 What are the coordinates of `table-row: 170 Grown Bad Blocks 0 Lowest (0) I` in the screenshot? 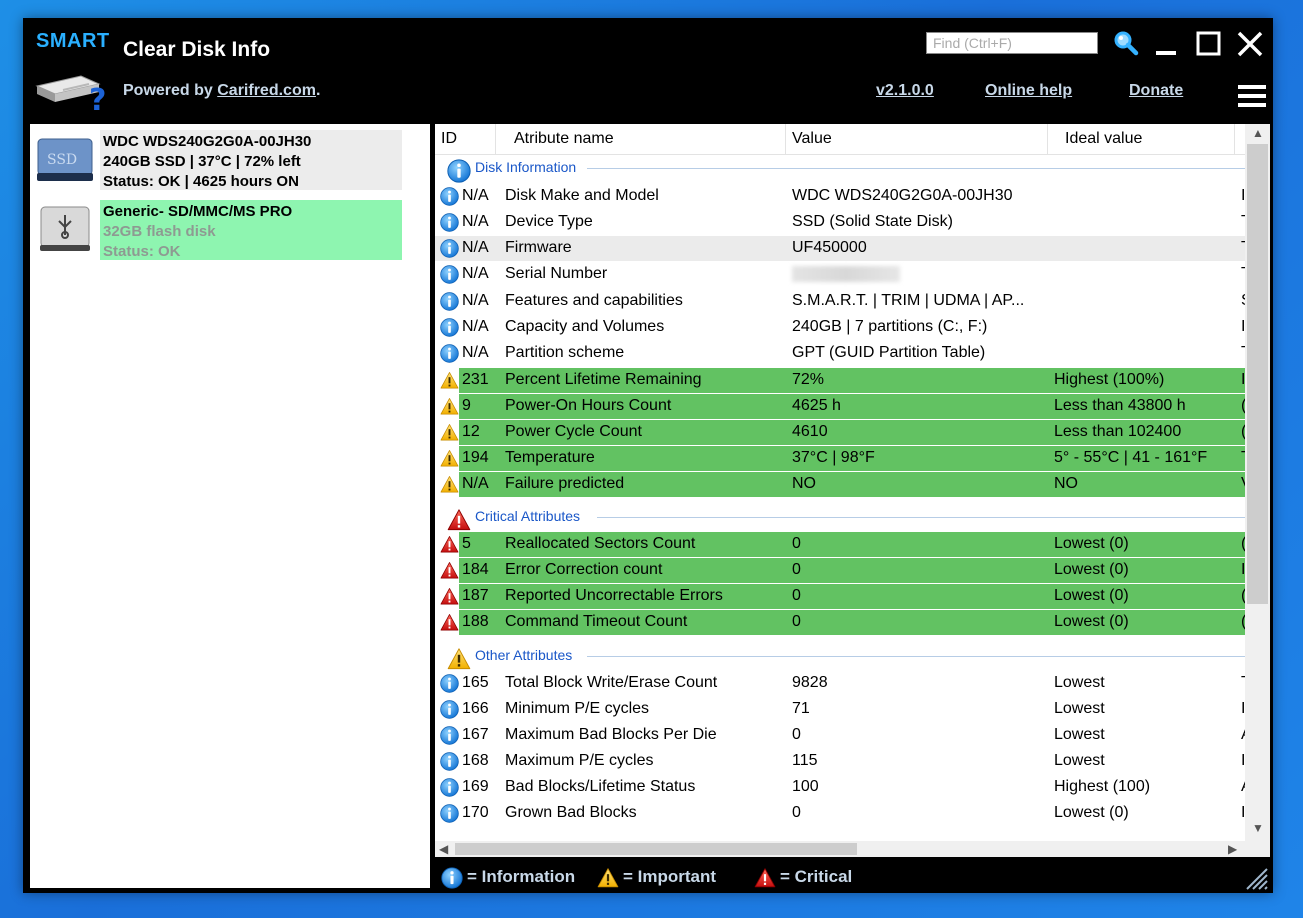 It's located at (840, 813).